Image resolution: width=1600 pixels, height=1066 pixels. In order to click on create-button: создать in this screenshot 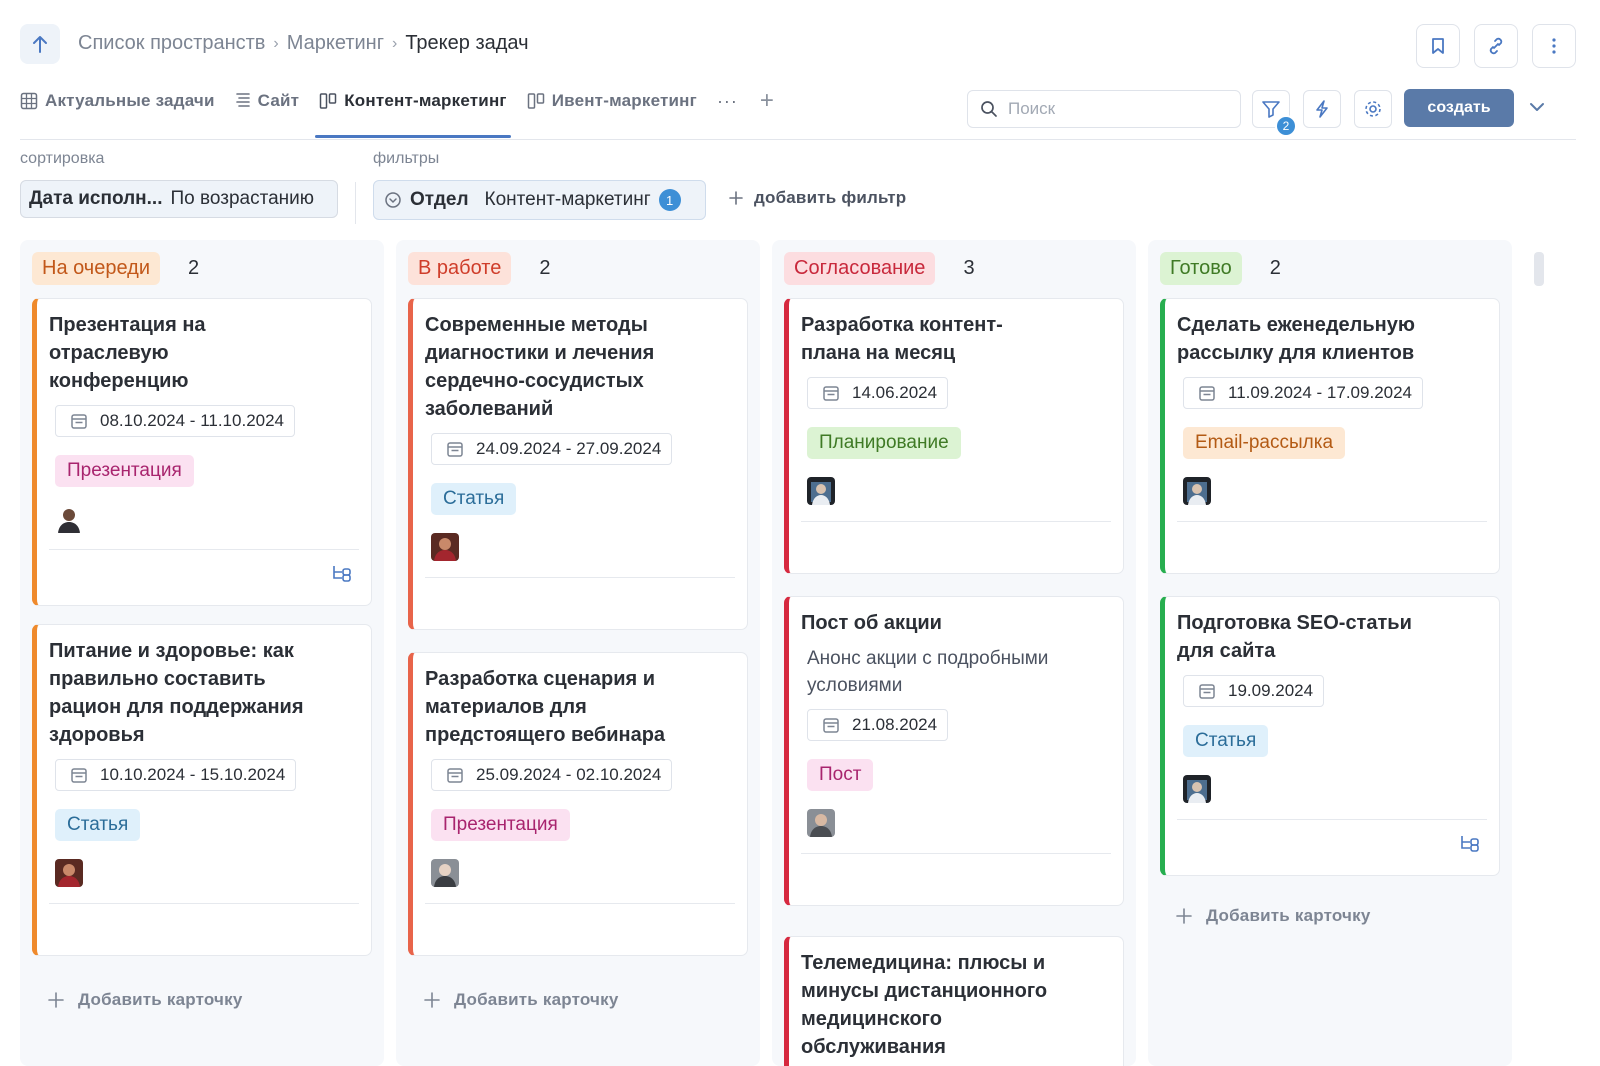, I will do `click(1459, 108)`.